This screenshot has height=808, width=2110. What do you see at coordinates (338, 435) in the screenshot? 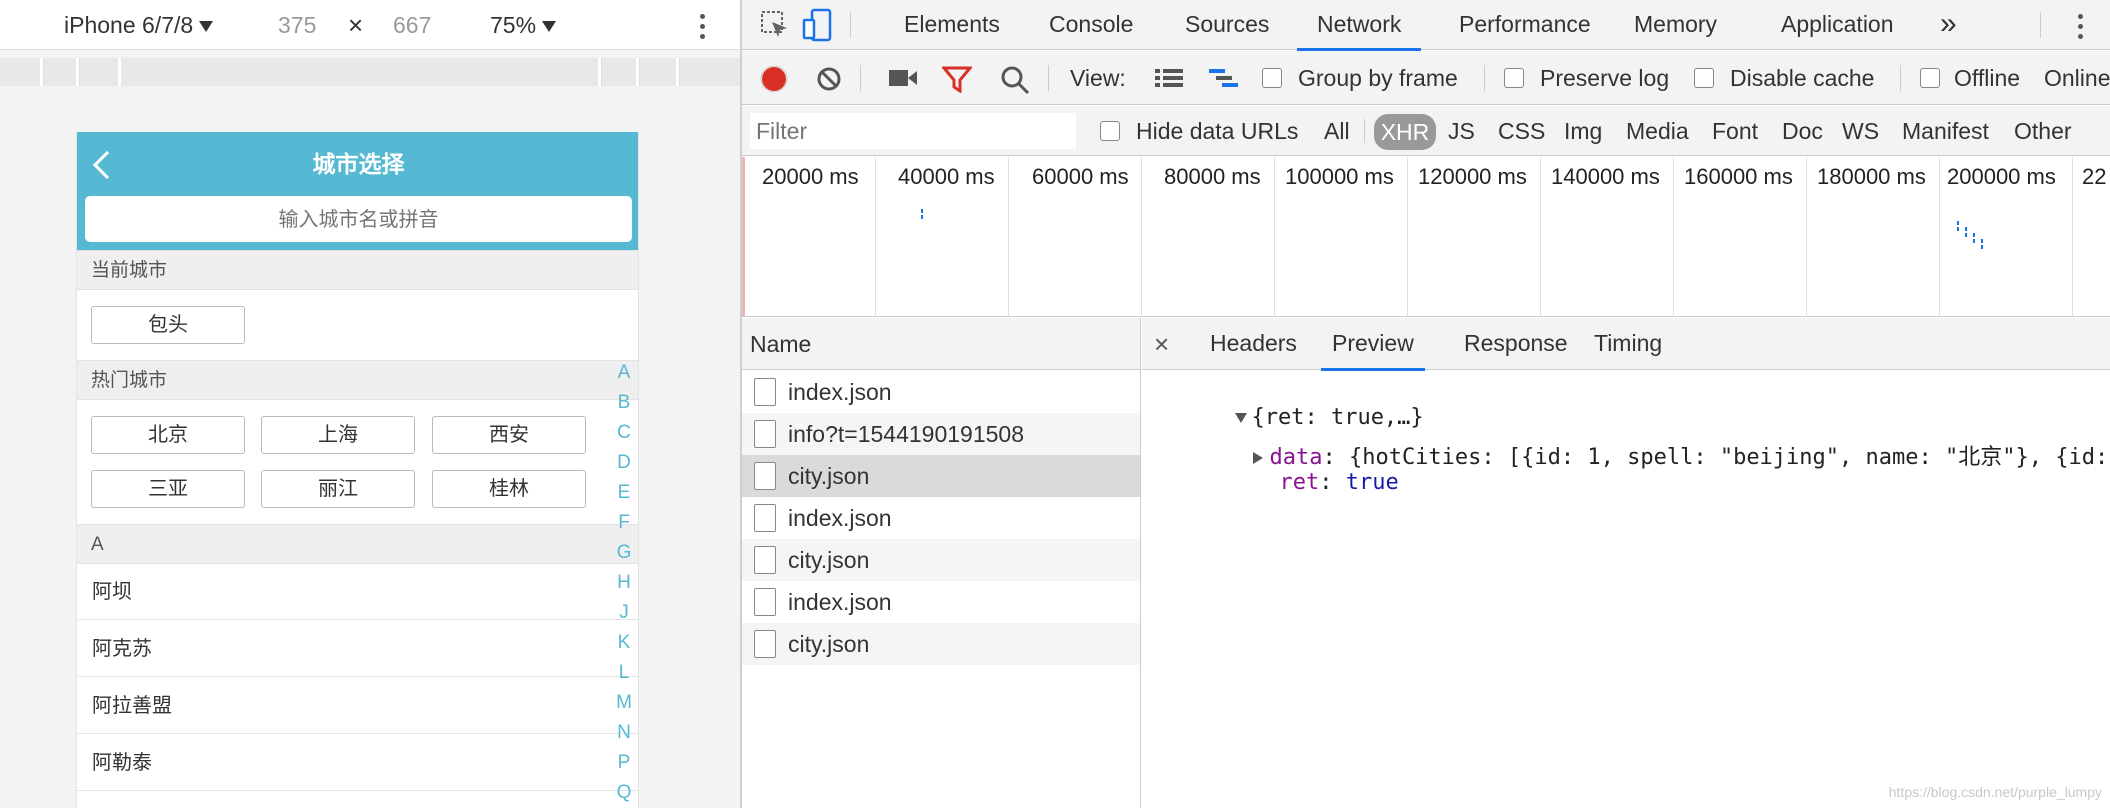
I see `hot-city-button: 上海` at bounding box center [338, 435].